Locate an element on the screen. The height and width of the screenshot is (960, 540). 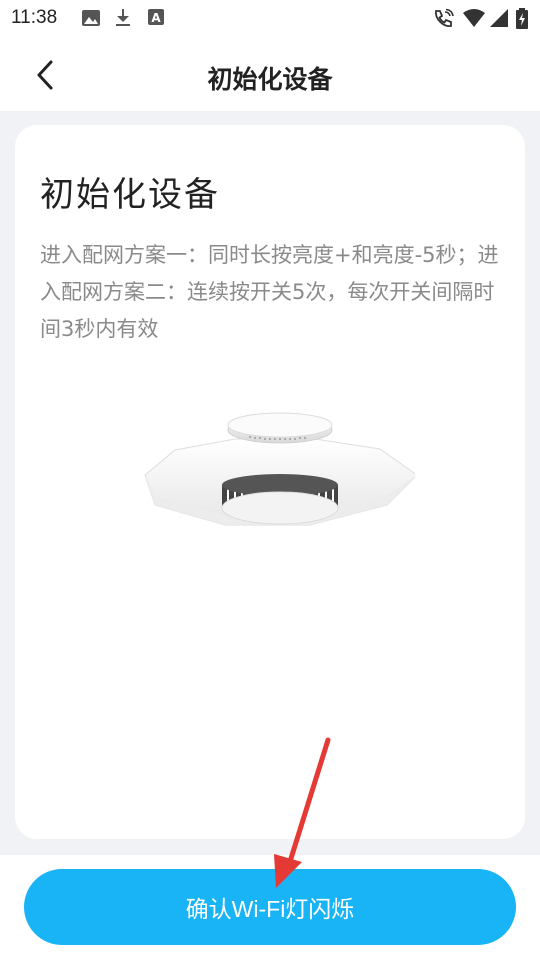
text-a-icon: A is located at coordinates (156, 17).